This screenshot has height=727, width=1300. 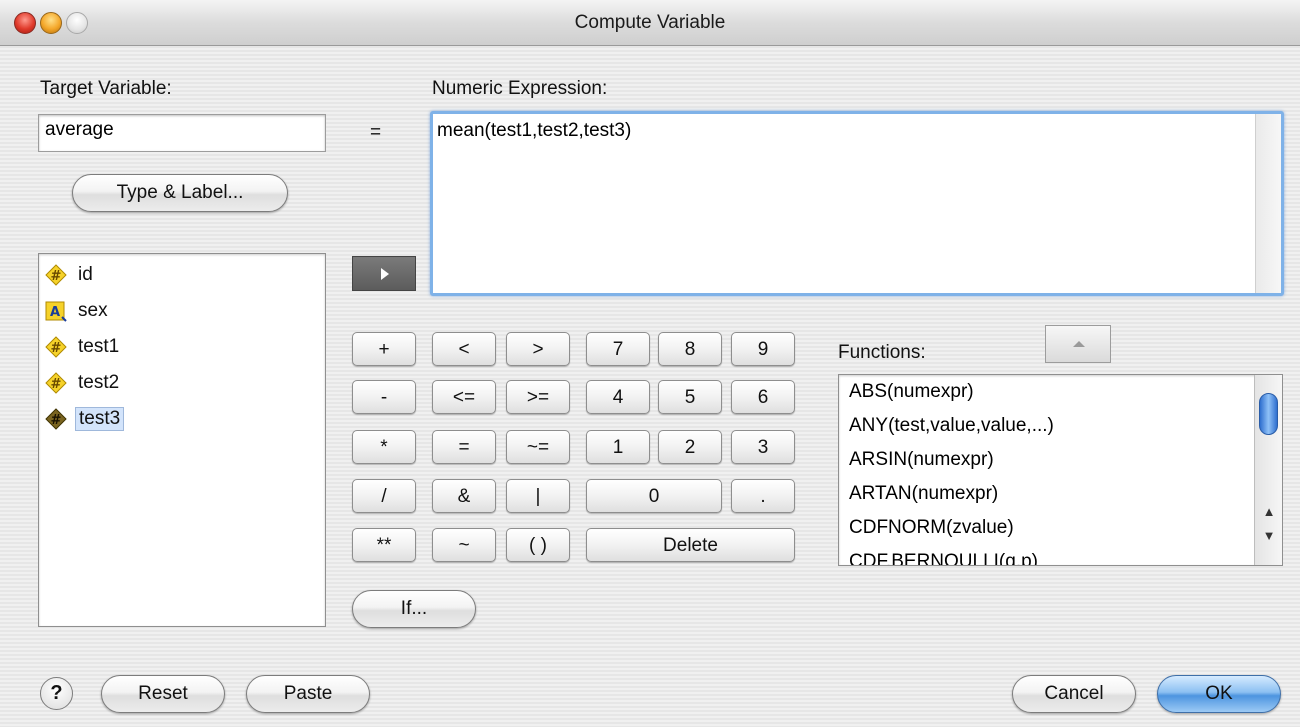 I want to click on key-equals: =, so click(x=464, y=447).